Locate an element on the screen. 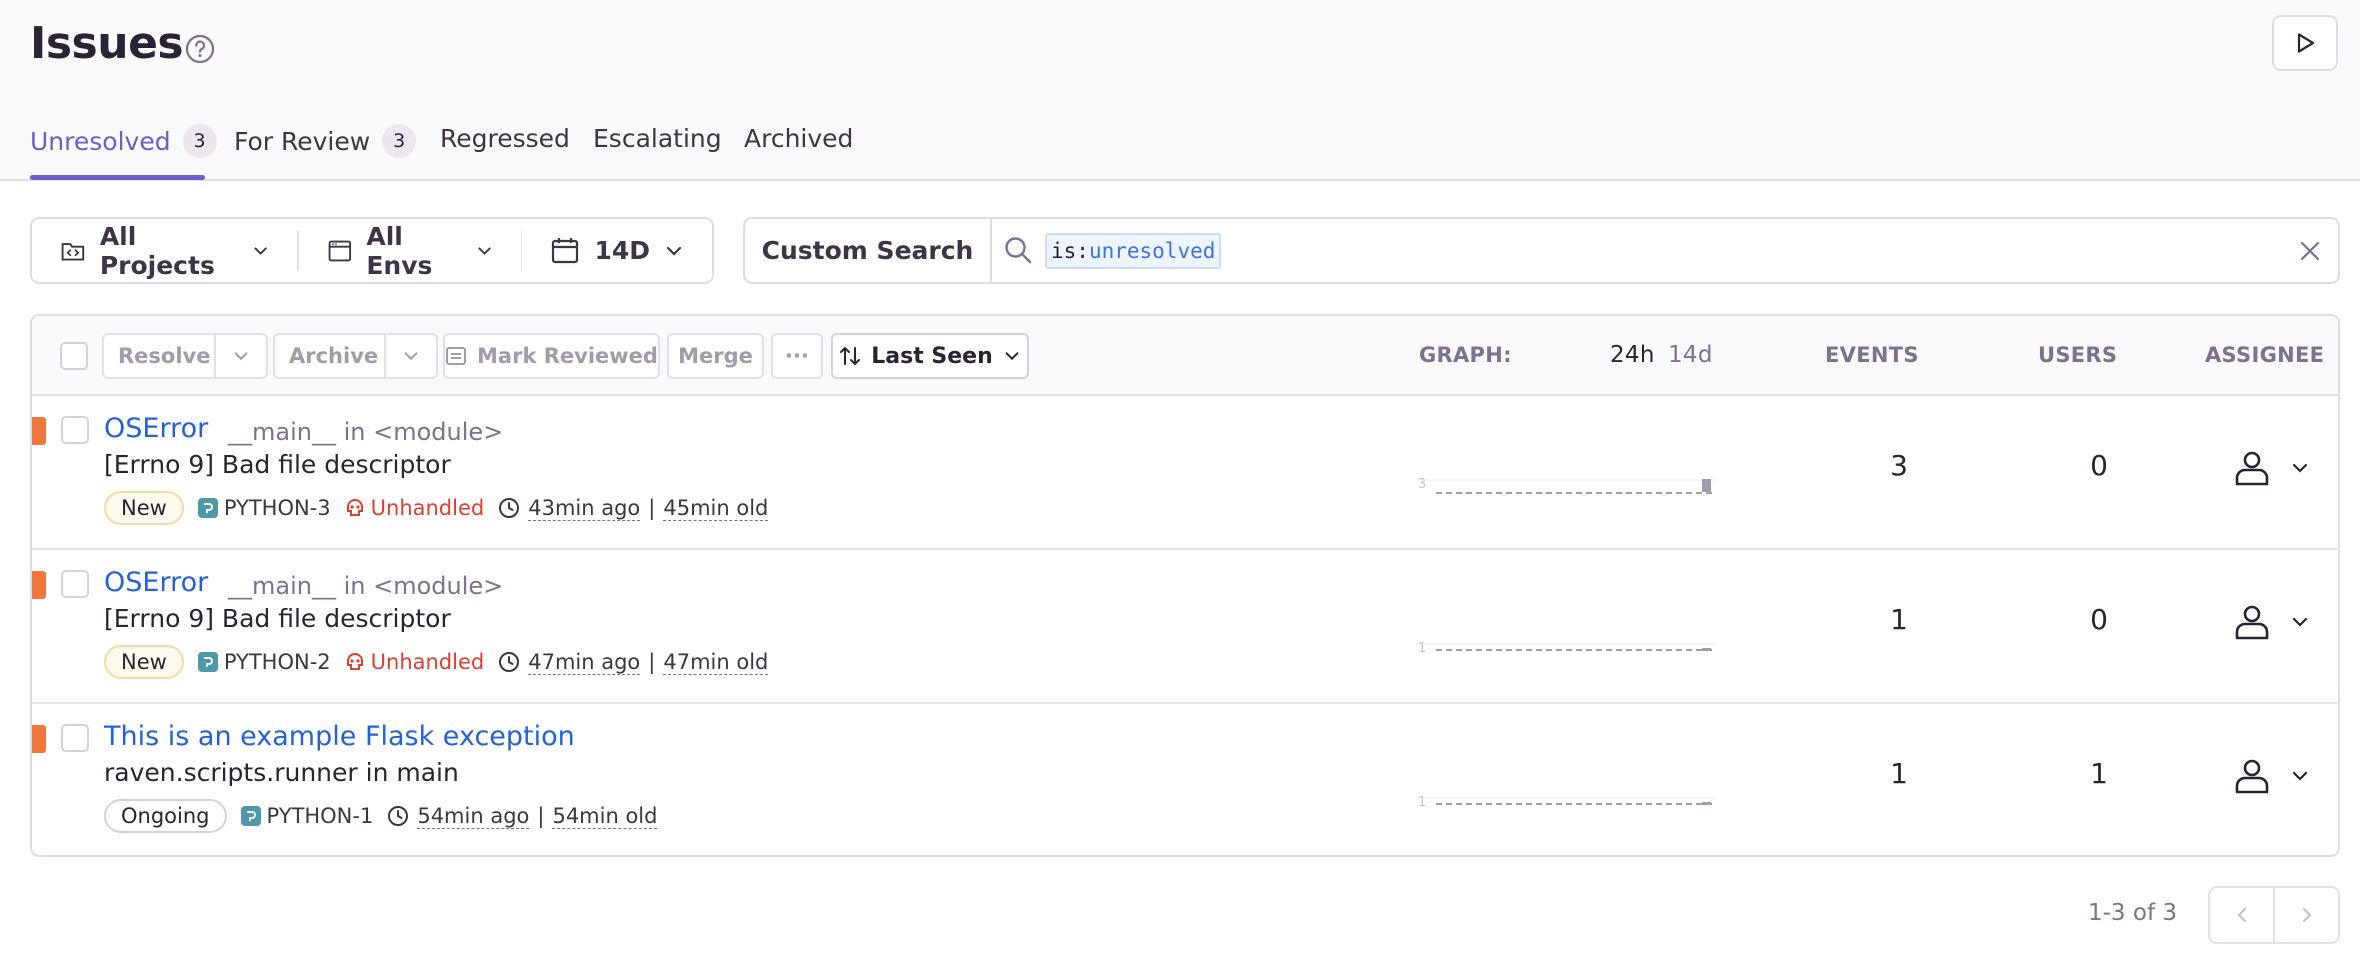 The height and width of the screenshot is (968, 2360). sort-button: Last Seen is located at coordinates (930, 356).